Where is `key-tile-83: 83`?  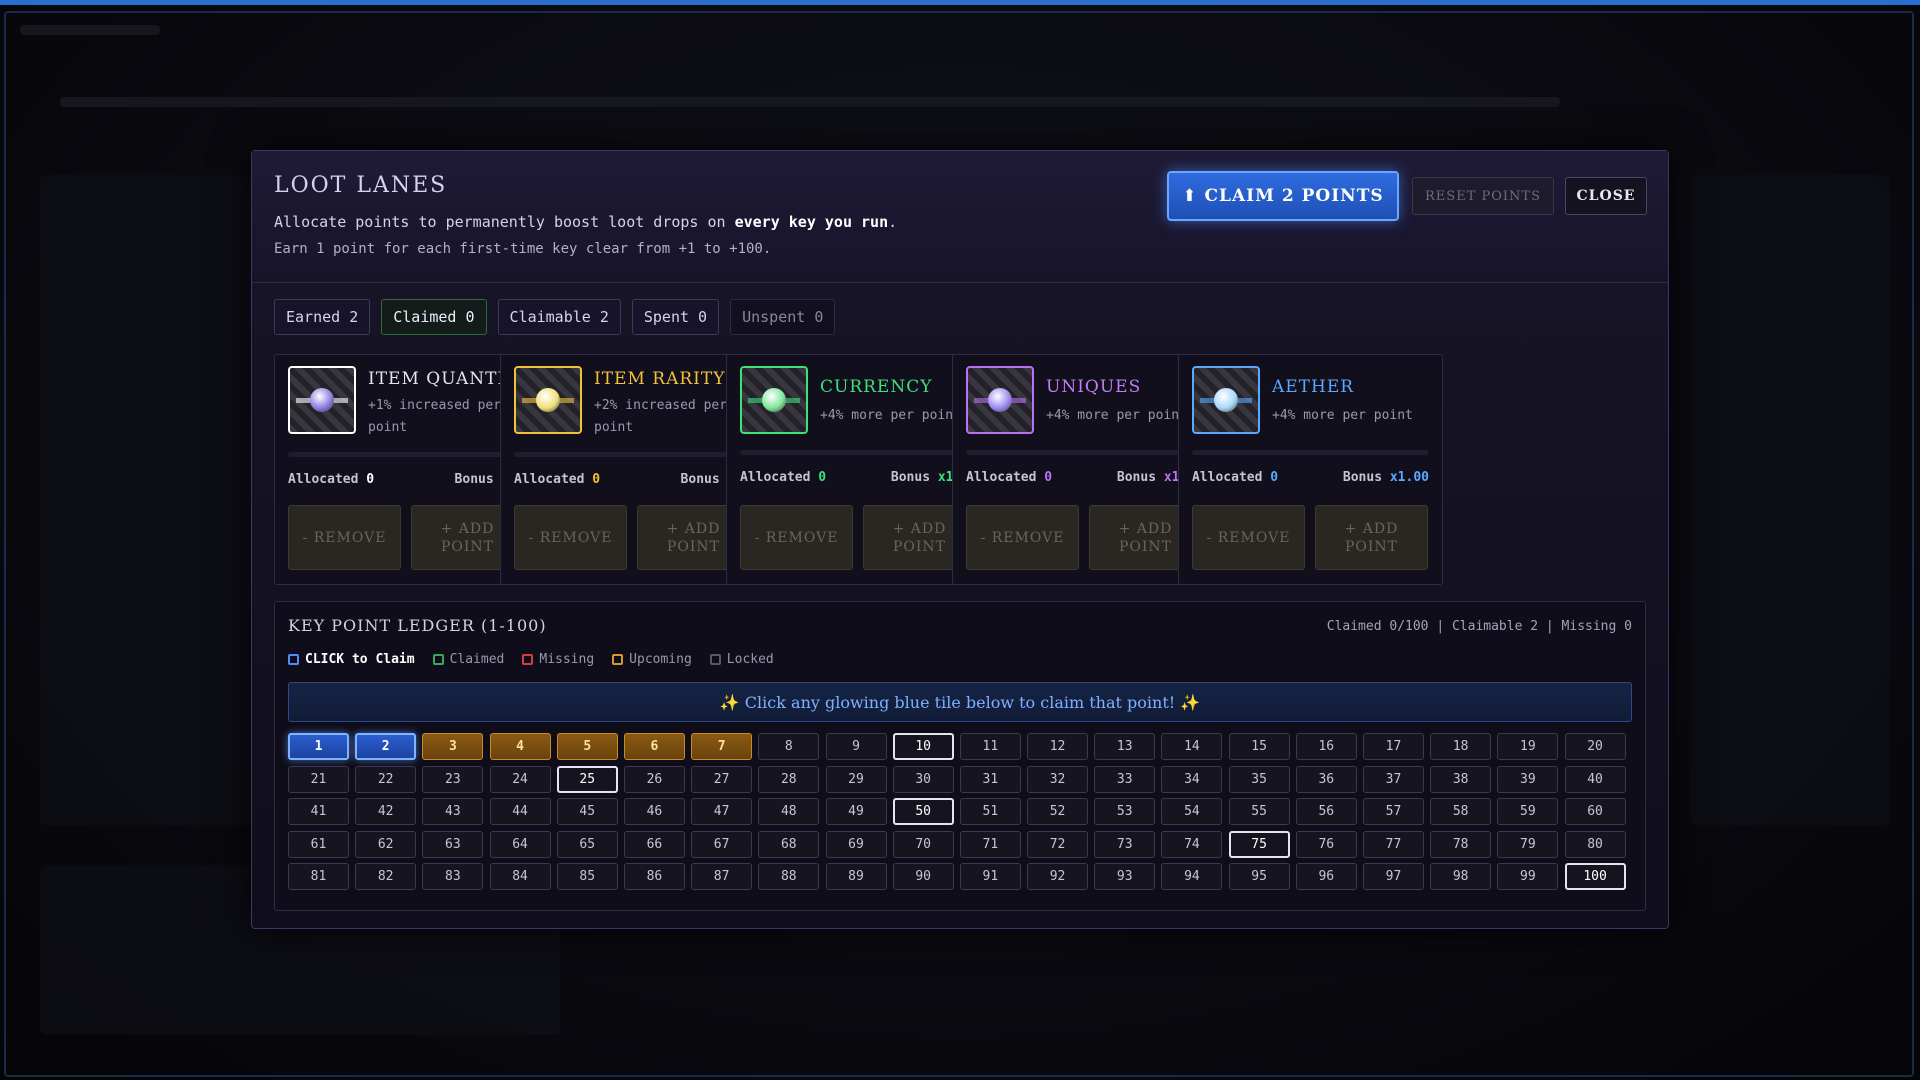 key-tile-83: 83 is located at coordinates (453, 876).